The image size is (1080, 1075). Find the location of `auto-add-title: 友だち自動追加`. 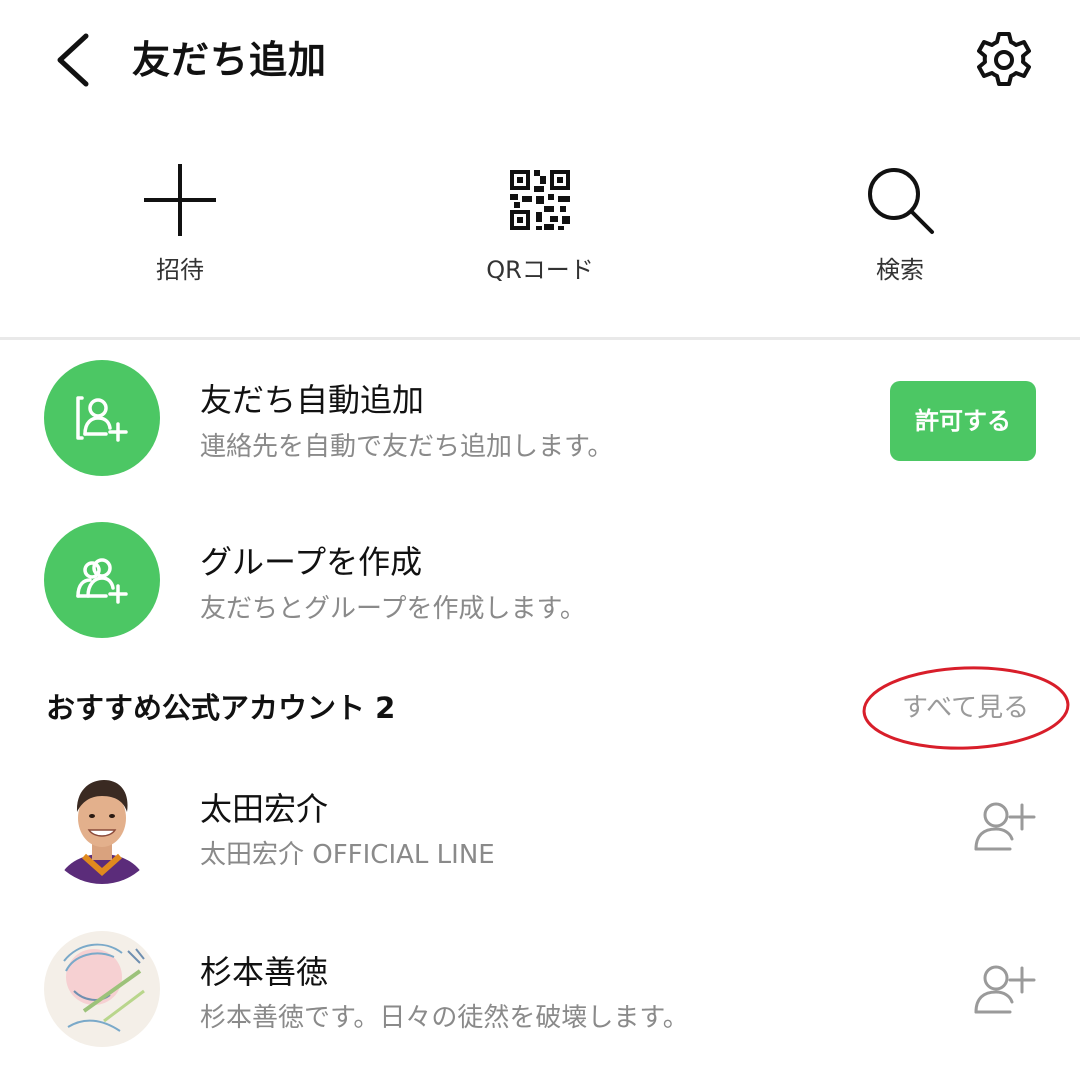

auto-add-title: 友だち自動追加 is located at coordinates (312, 400).